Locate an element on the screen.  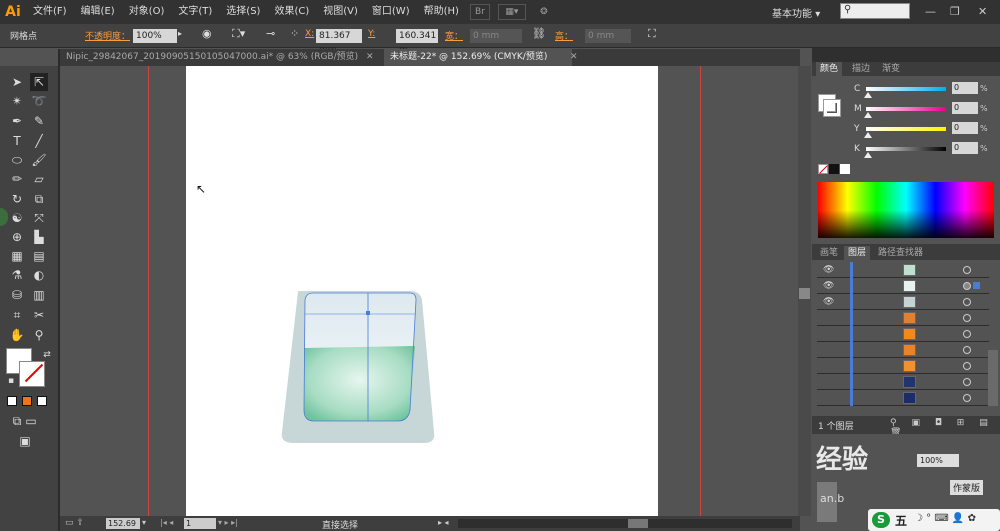
color-spectrum is located at coordinates (906, 210).